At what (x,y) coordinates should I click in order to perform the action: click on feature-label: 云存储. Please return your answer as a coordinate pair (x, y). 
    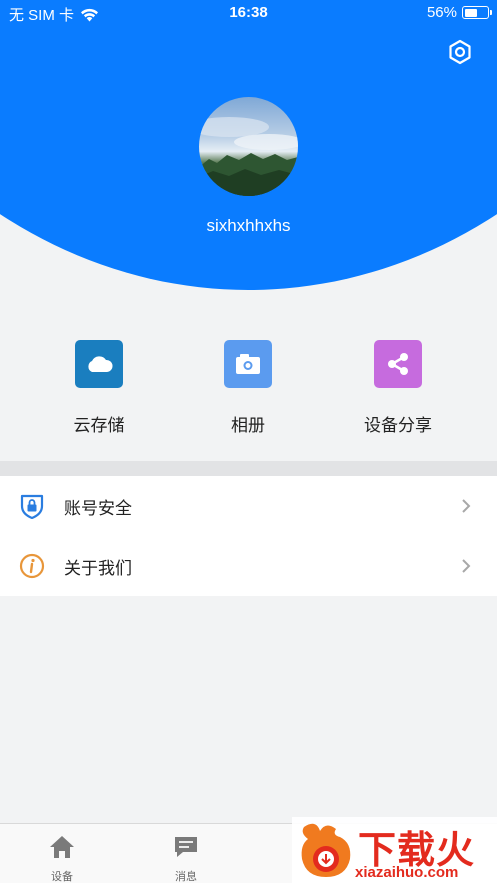
    Looking at the image, I should click on (99, 425).